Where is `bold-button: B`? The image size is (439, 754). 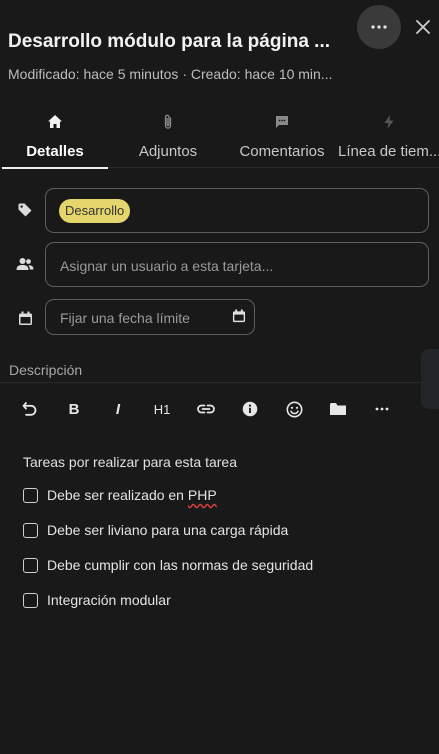 bold-button: B is located at coordinates (74, 409).